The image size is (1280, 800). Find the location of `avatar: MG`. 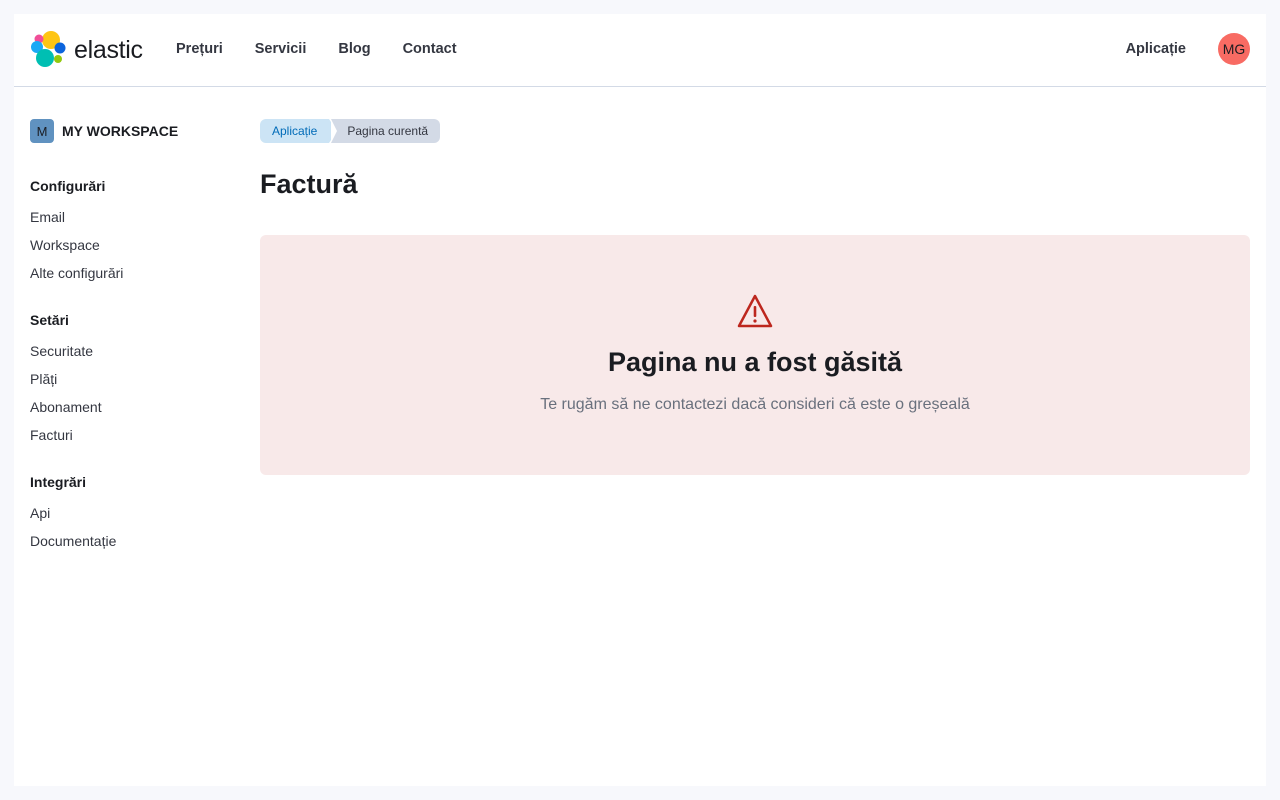

avatar: MG is located at coordinates (1234, 49).